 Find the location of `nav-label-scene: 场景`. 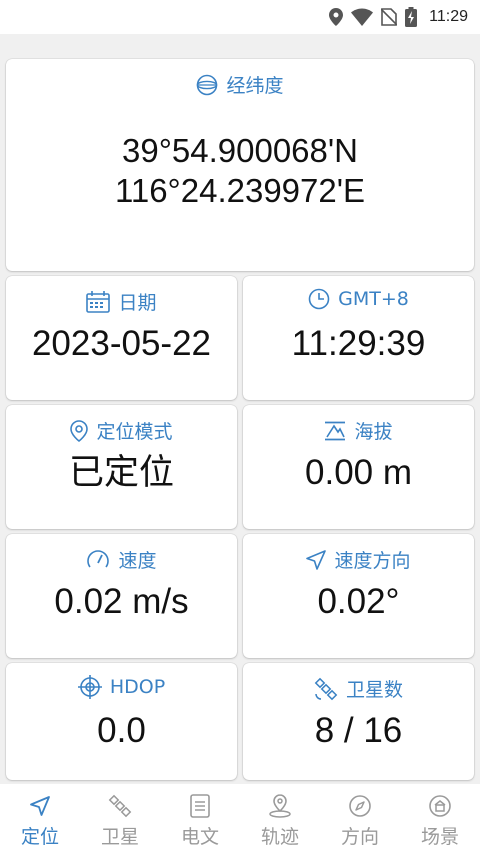

nav-label-scene: 场景 is located at coordinates (439, 837).